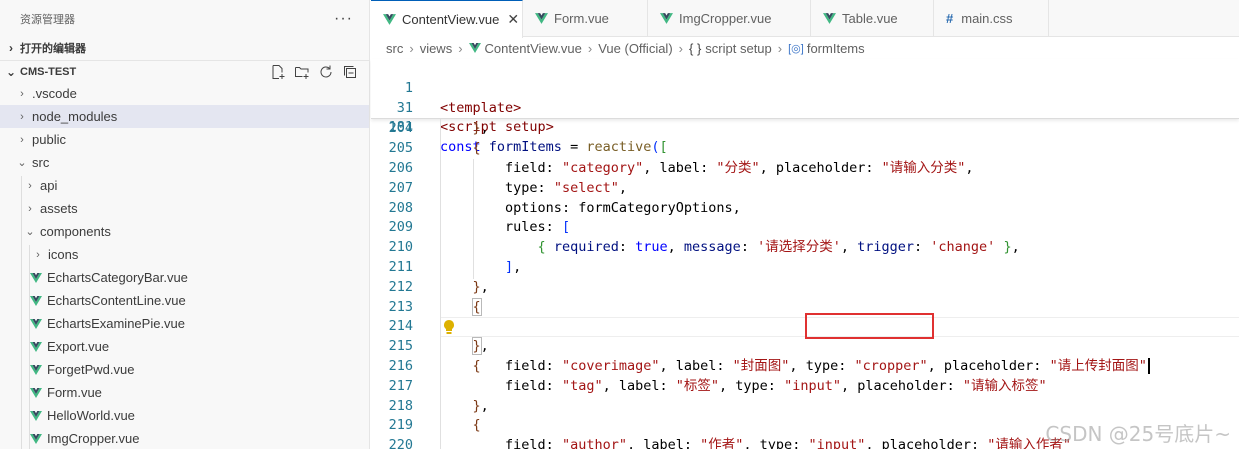 The image size is (1239, 449). I want to click on breadcrumb-views: views, so click(436, 48).